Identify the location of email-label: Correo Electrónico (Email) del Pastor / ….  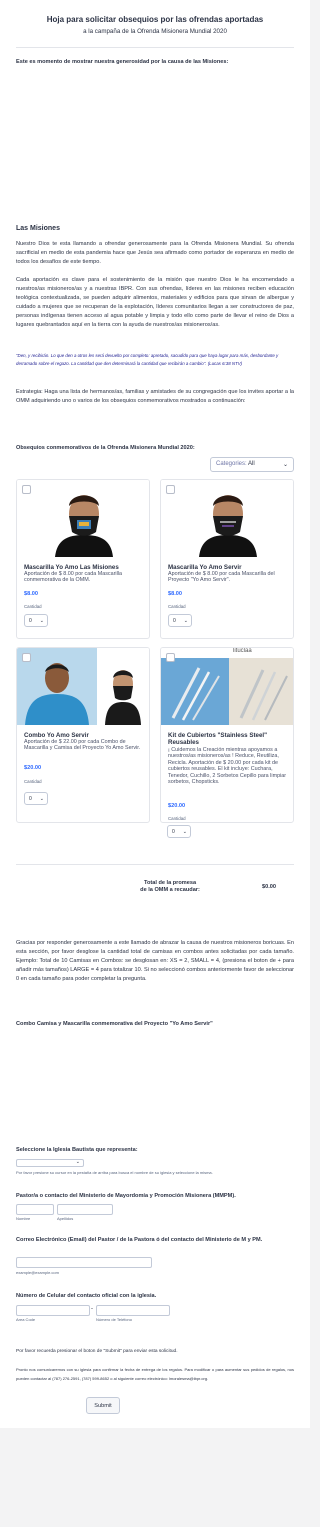
(139, 1240).